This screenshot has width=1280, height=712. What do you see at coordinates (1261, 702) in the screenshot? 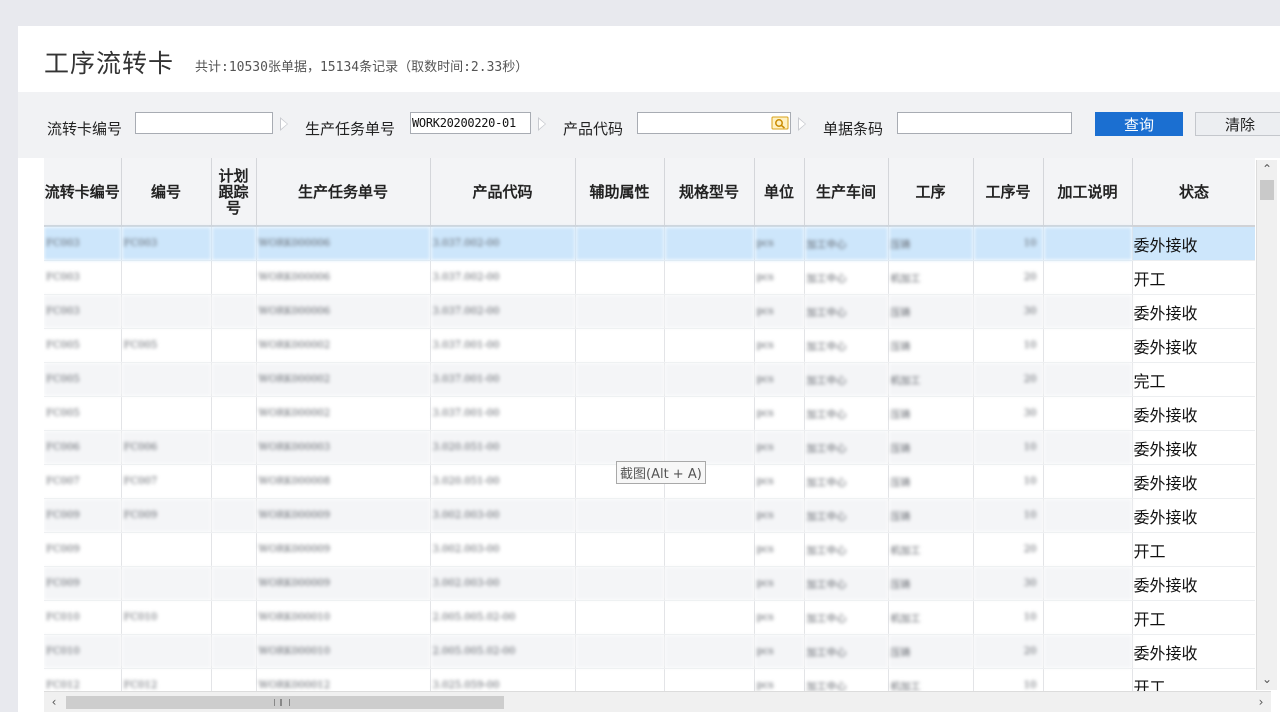
I see `scroll-right-icon: ›` at bounding box center [1261, 702].